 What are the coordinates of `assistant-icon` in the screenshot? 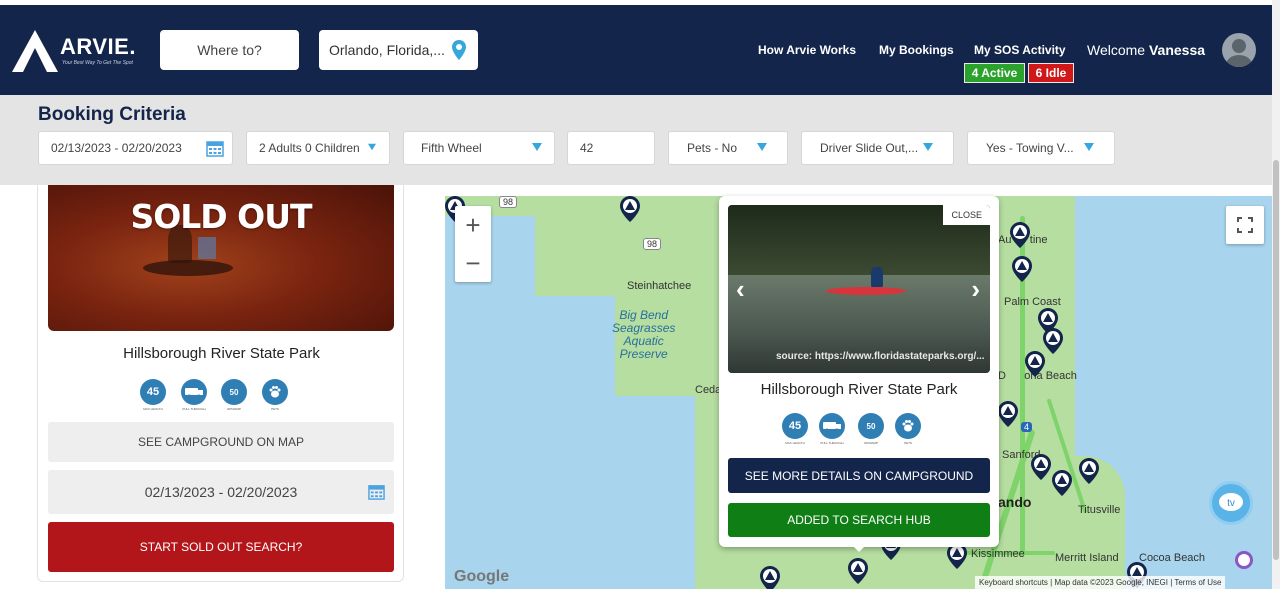 It's located at (1244, 560).